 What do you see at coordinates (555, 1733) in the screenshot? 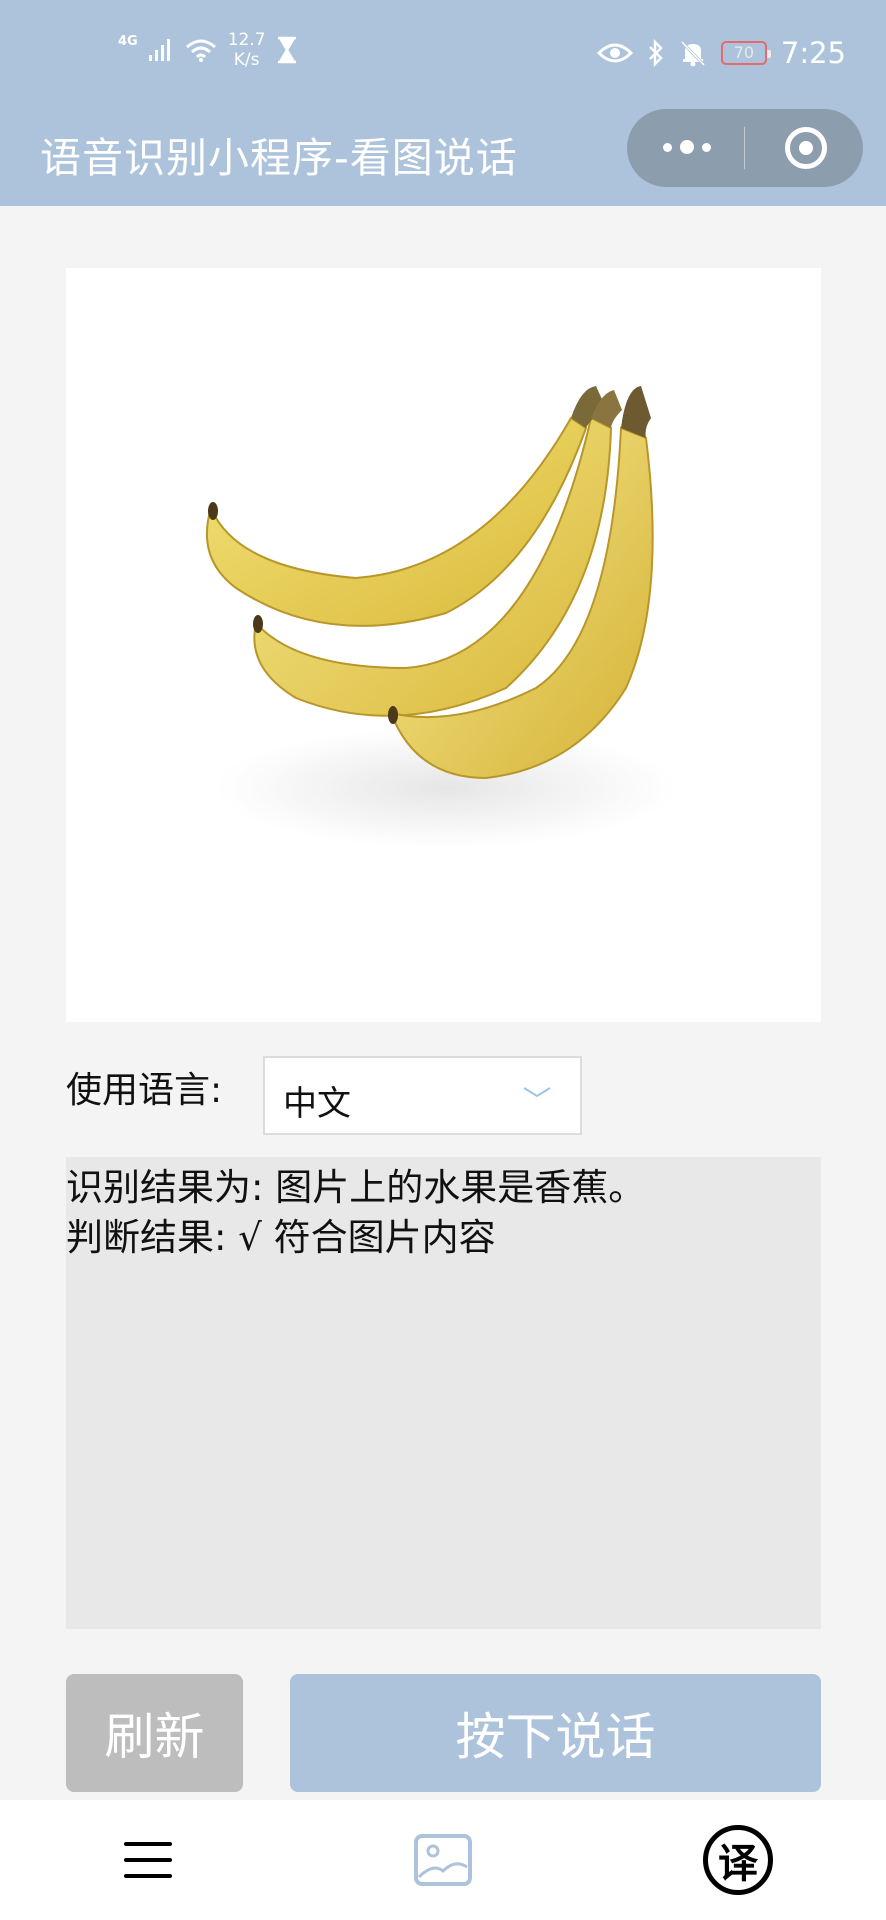
I see `hold-to-talk-button: 按下说话` at bounding box center [555, 1733].